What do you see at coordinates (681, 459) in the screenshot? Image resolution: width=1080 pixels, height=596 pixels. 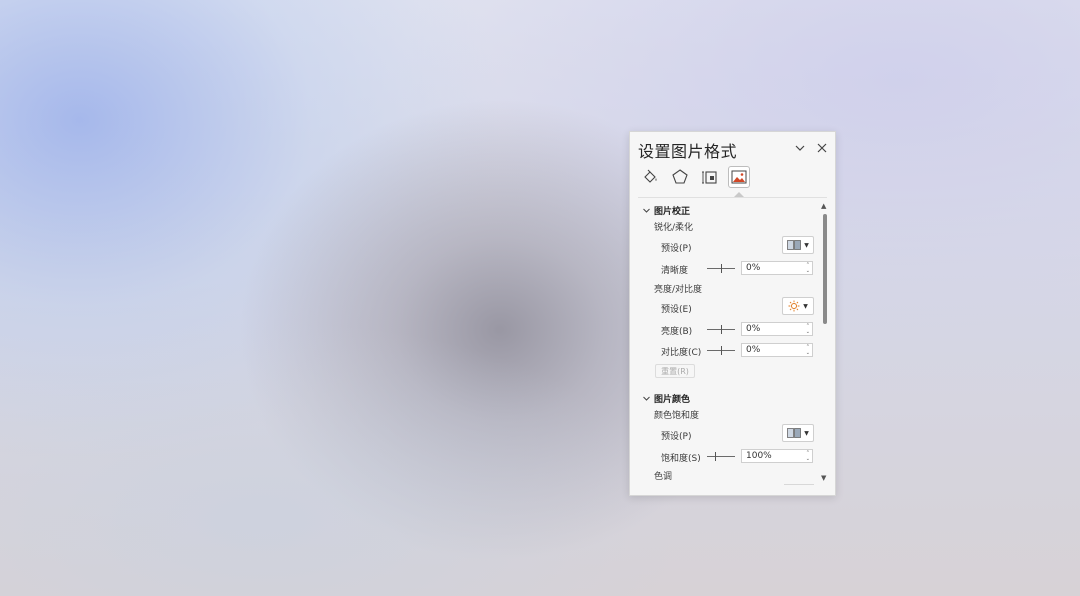 I see `saturation-label: 饱和度(S)` at bounding box center [681, 459].